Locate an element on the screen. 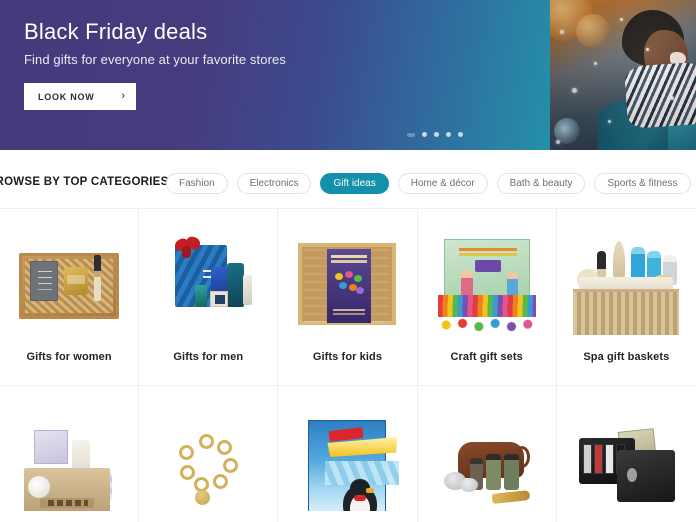 This screenshot has height=522, width=696. product-card-gifts-for-women: Gifts for women is located at coordinates (70, 297).